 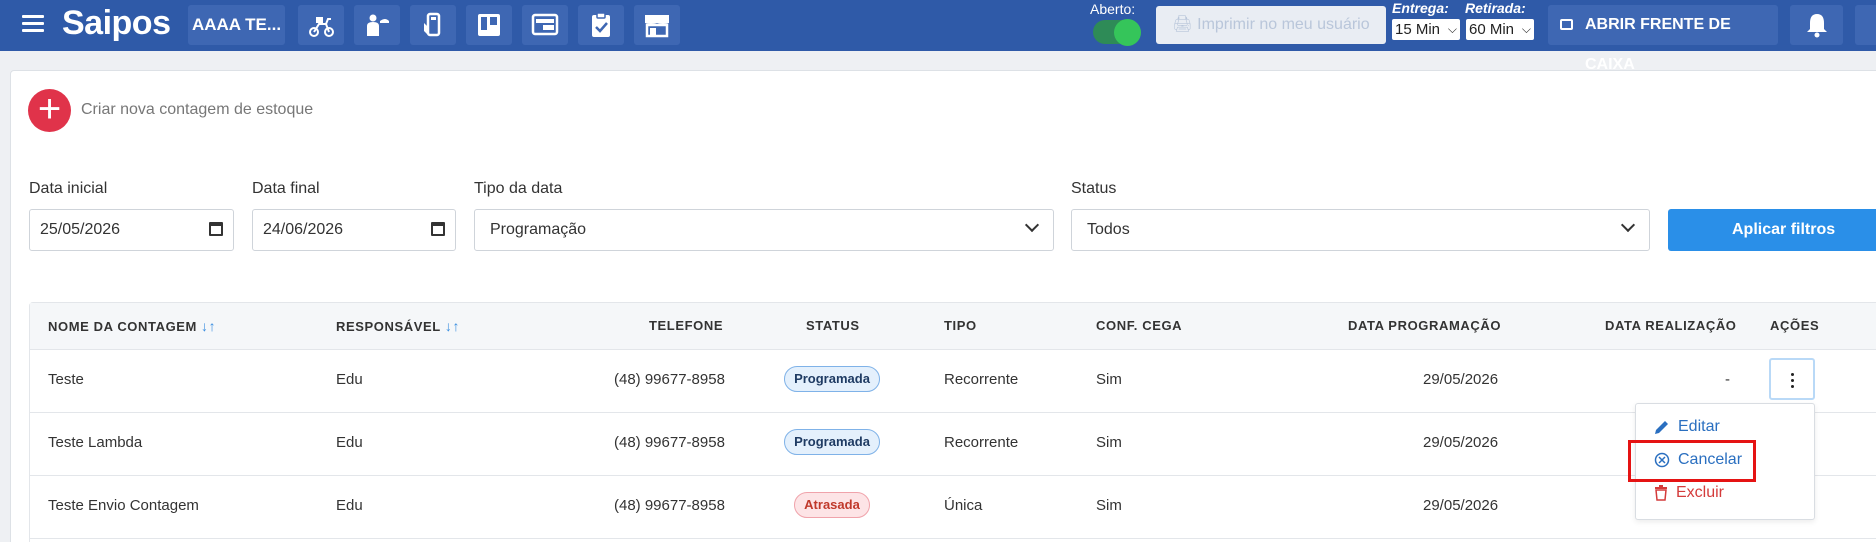 What do you see at coordinates (1727, 379) in the screenshot?
I see `cell-data-realizacao: -` at bounding box center [1727, 379].